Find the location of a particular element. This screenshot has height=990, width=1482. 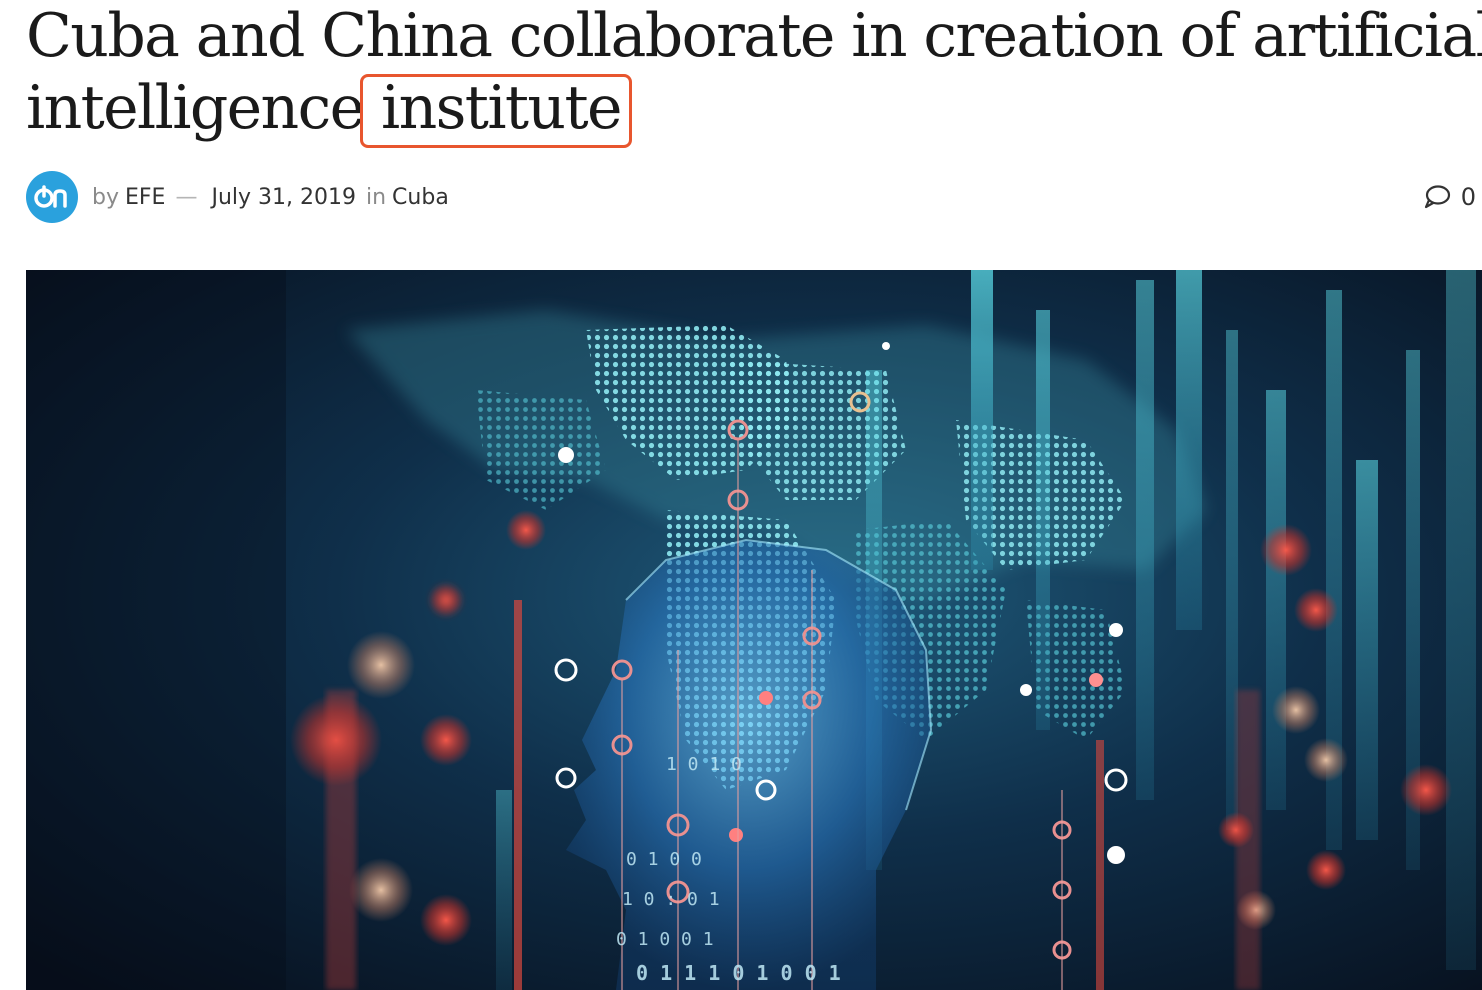

by-label: by is located at coordinates (105, 197).